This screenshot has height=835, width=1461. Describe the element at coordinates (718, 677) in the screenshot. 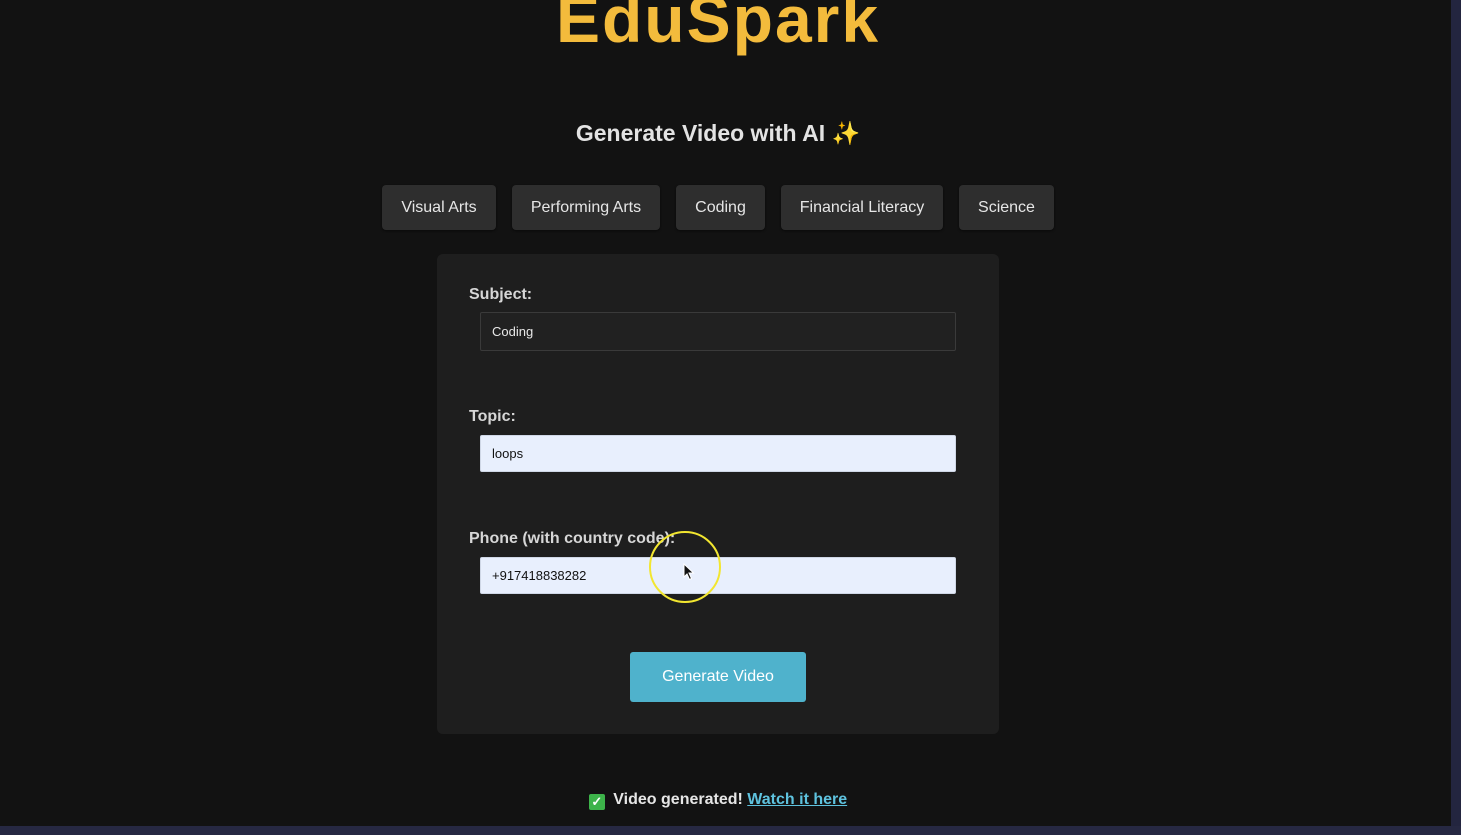

I see `generate-video-button: Generate Video` at that location.